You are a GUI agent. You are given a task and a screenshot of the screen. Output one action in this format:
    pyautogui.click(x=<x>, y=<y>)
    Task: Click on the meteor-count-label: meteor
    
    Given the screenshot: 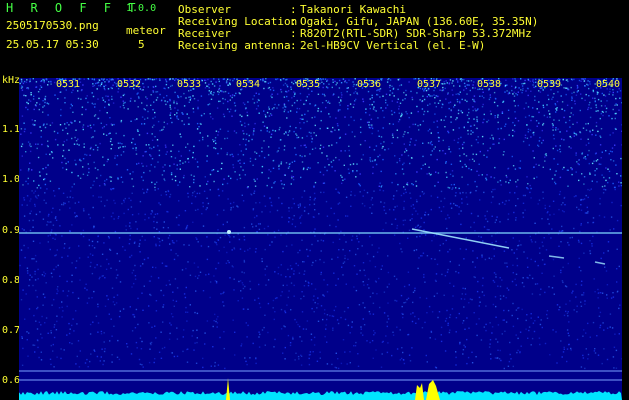 What is the action you would take?
    pyautogui.click(x=146, y=30)
    